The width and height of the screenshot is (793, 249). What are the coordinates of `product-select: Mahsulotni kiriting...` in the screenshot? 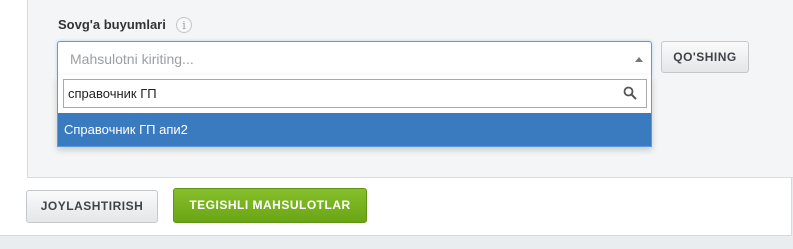 It's located at (354, 58).